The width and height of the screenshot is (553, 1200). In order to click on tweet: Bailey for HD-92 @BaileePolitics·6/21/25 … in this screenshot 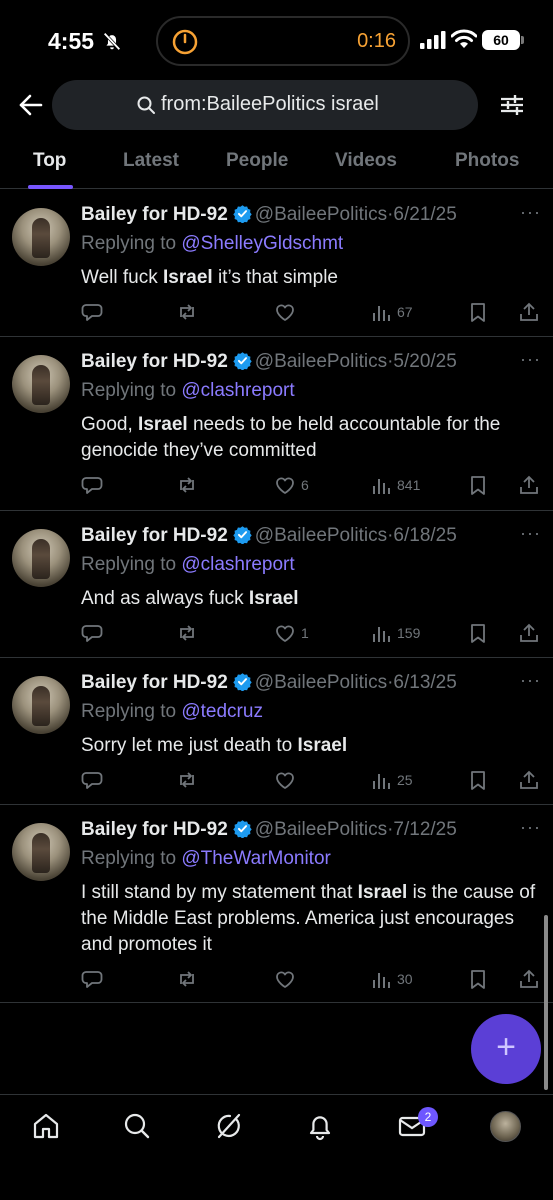, I will do `click(276, 263)`.